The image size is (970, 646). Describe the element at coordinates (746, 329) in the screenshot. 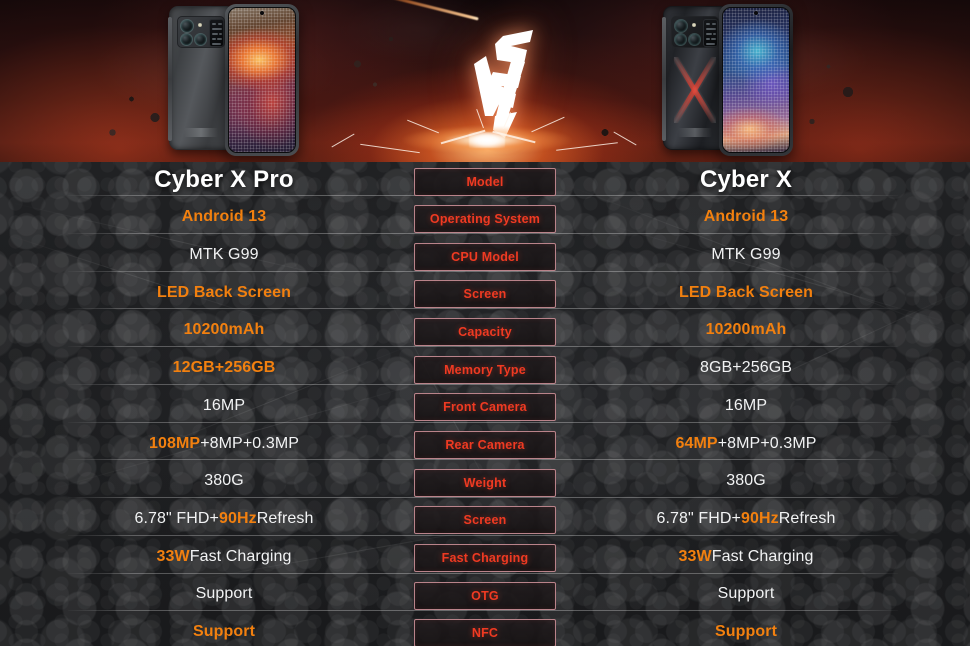

I see `right-value-capacity: 10200mAh` at that location.